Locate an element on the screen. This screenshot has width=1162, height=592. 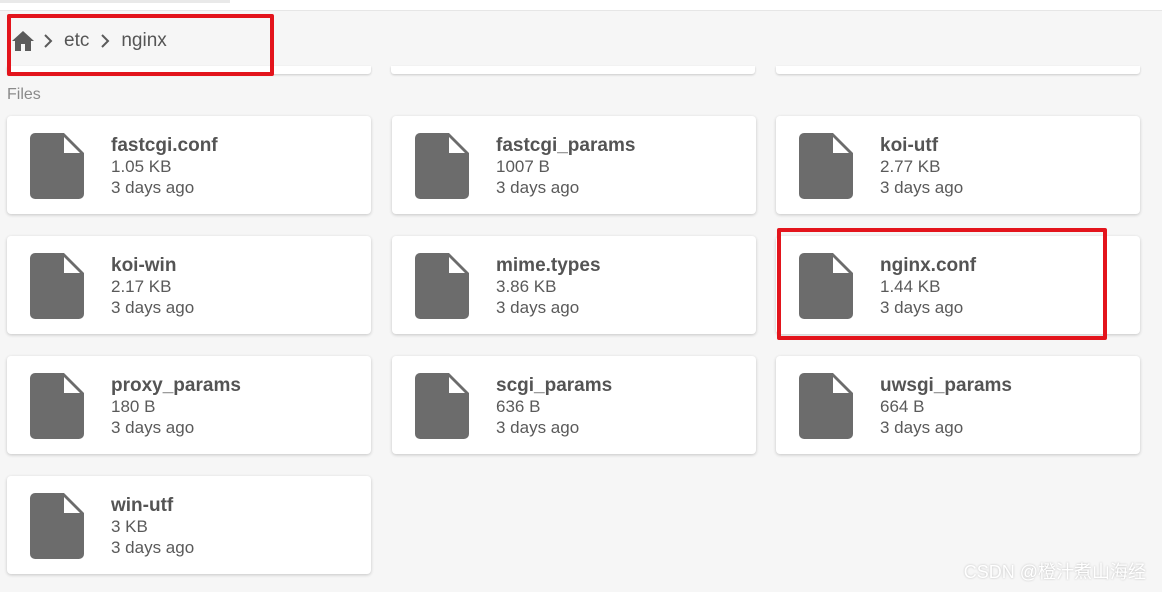
watermark: CSDN @橙汁煮山海经 is located at coordinates (1054, 572).